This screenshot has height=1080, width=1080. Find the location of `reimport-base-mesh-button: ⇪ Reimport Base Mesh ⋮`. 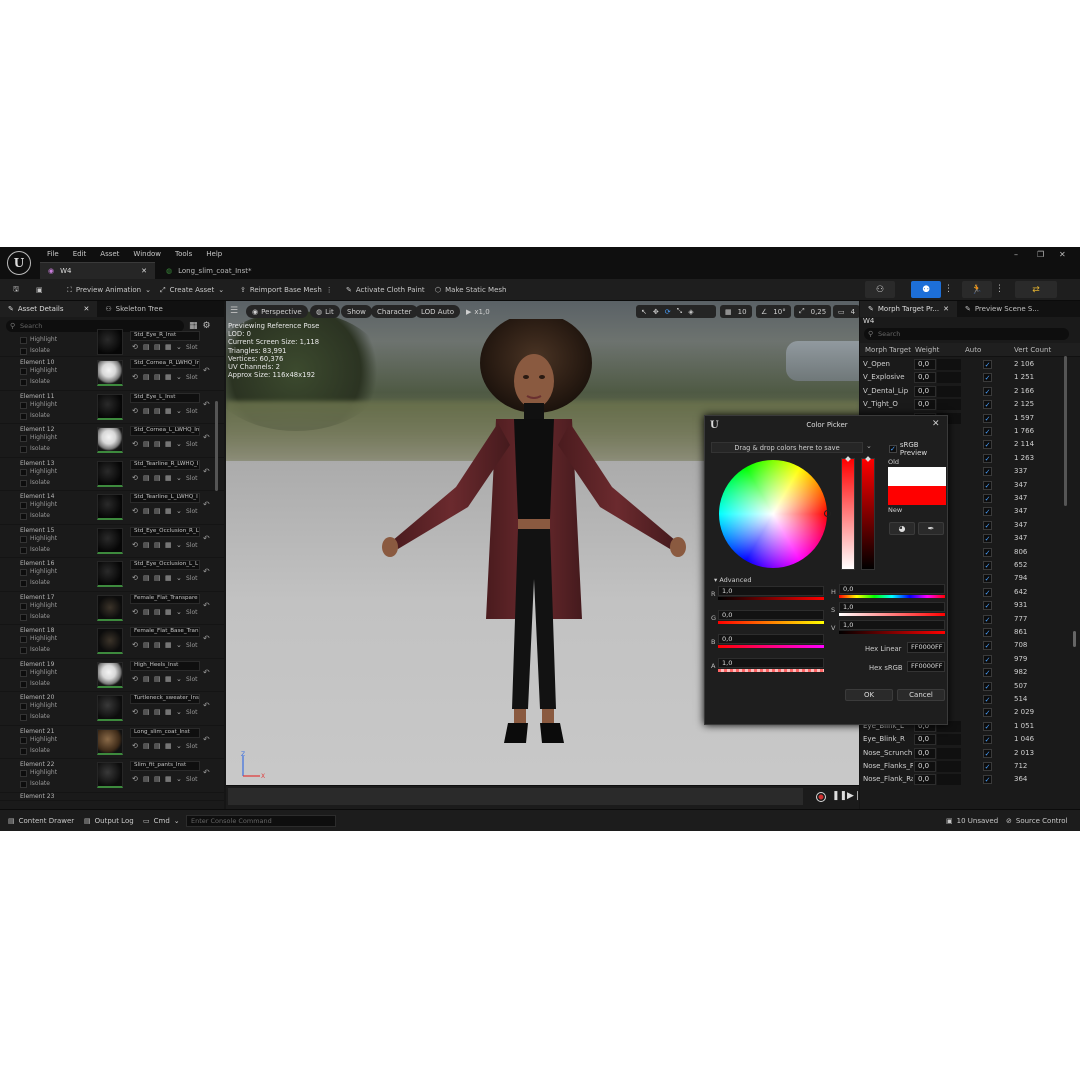

reimport-base-mesh-button: ⇪ Reimport Base Mesh ⋮ is located at coordinates (286, 290).